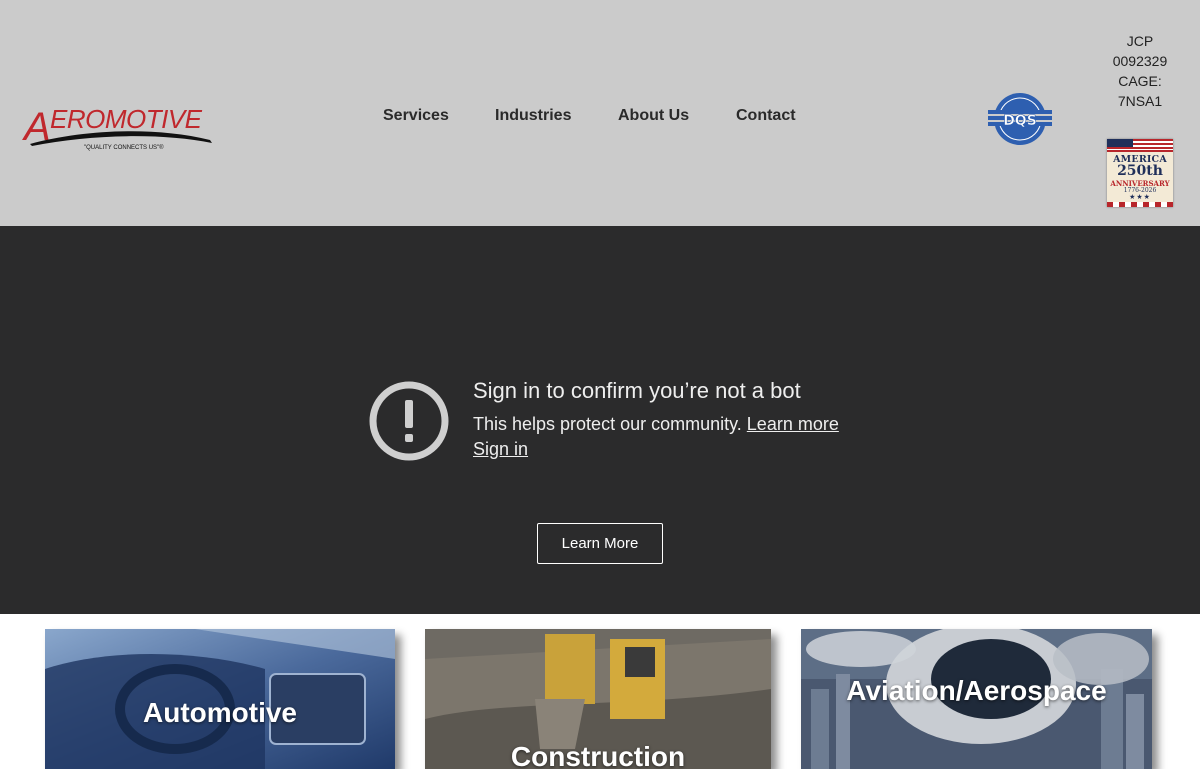 This screenshot has height=769, width=1200. Describe the element at coordinates (1140, 145) in the screenshot. I see `us-flag-icon` at that location.